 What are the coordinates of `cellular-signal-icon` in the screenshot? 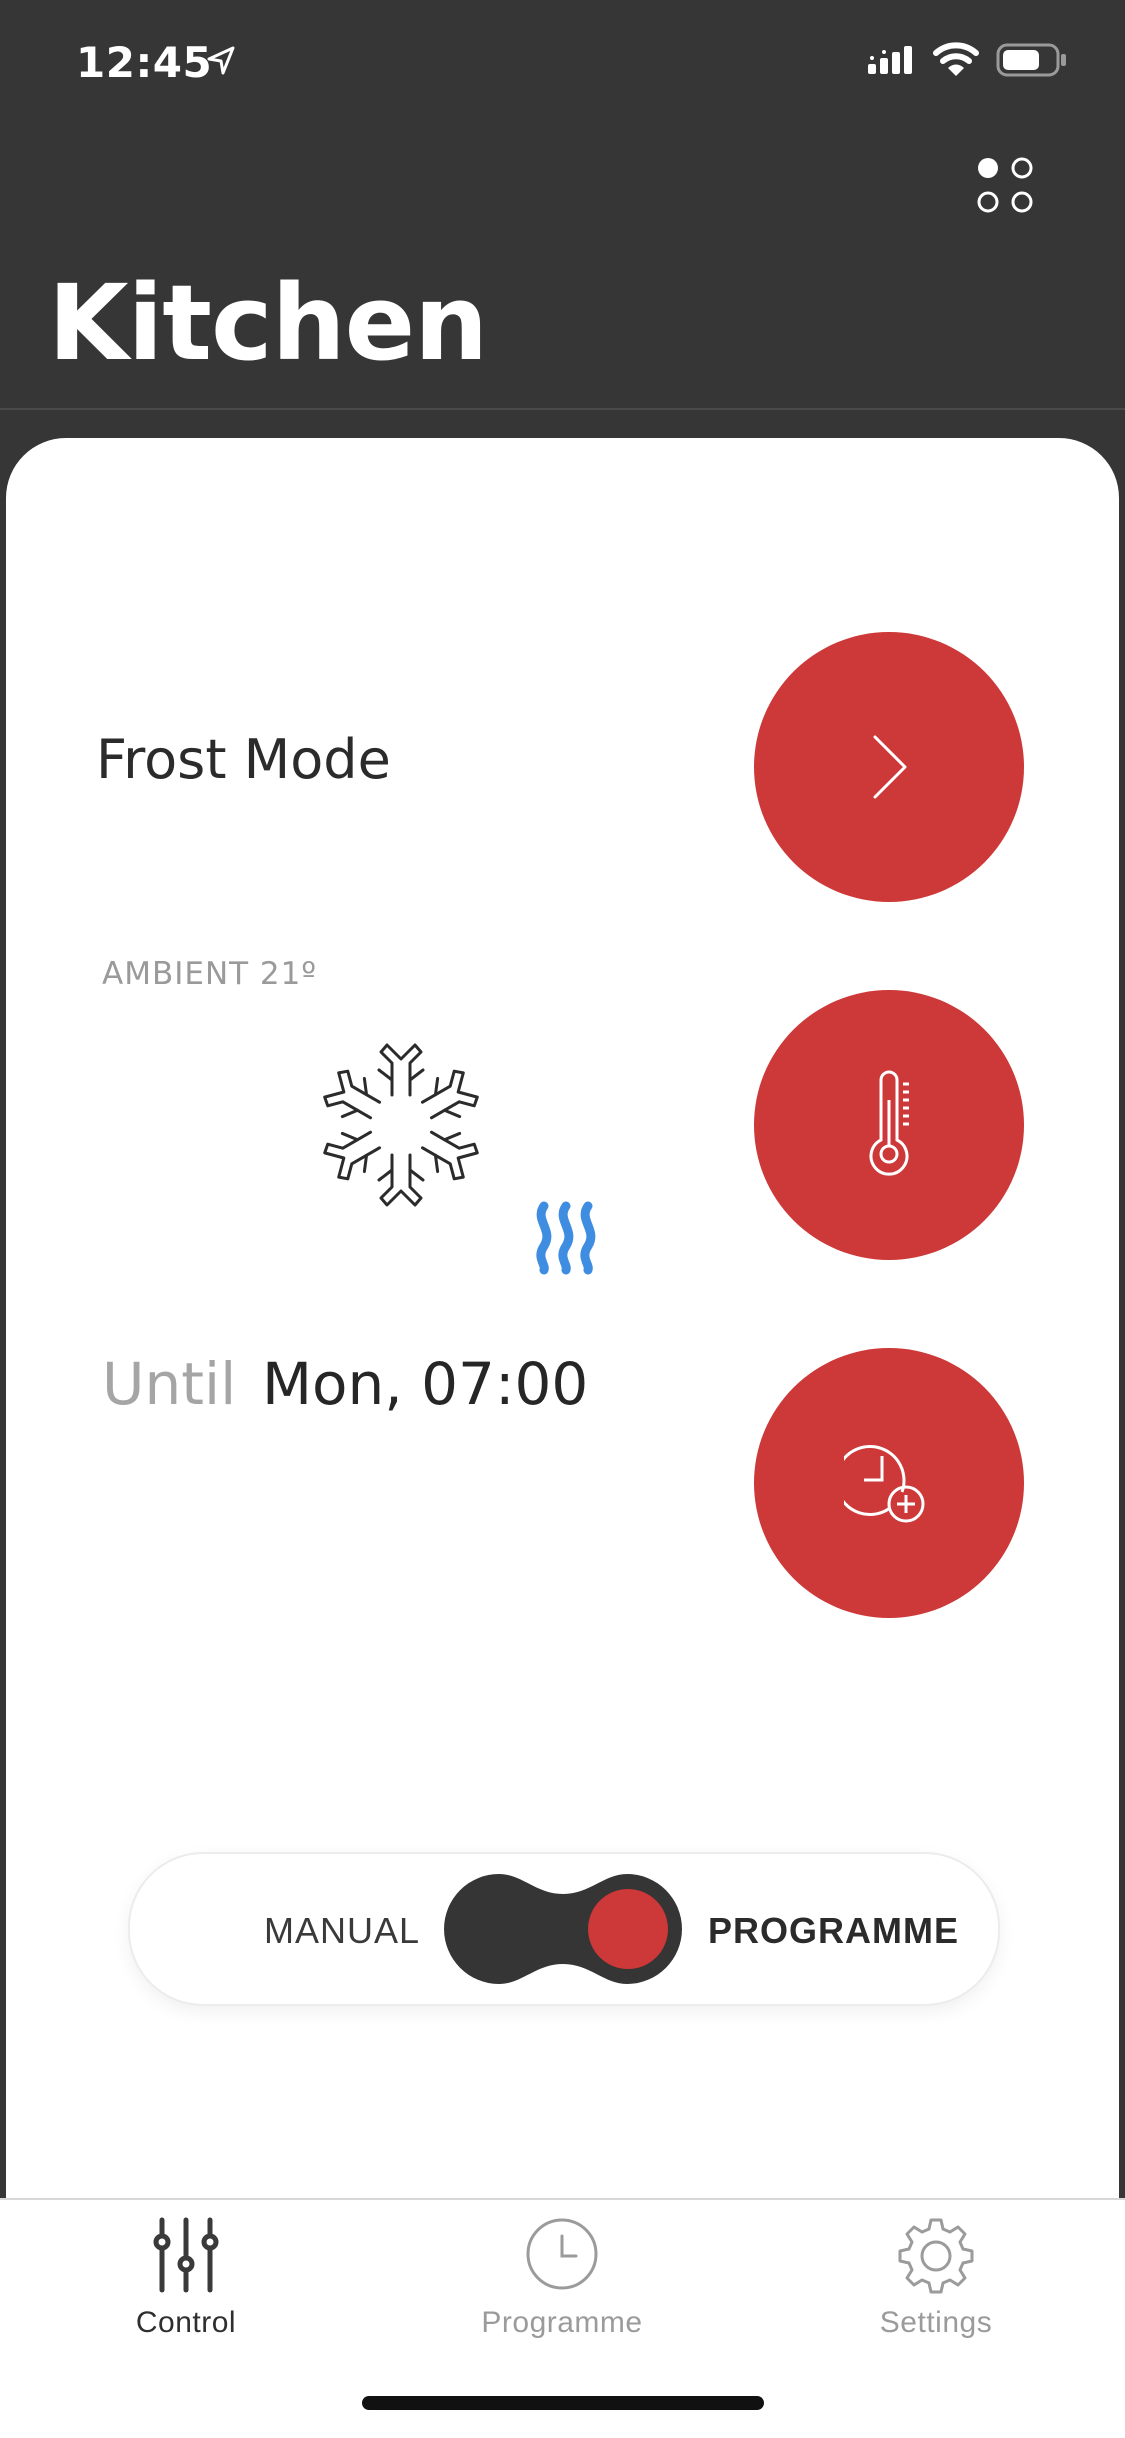 It's located at (890, 60).